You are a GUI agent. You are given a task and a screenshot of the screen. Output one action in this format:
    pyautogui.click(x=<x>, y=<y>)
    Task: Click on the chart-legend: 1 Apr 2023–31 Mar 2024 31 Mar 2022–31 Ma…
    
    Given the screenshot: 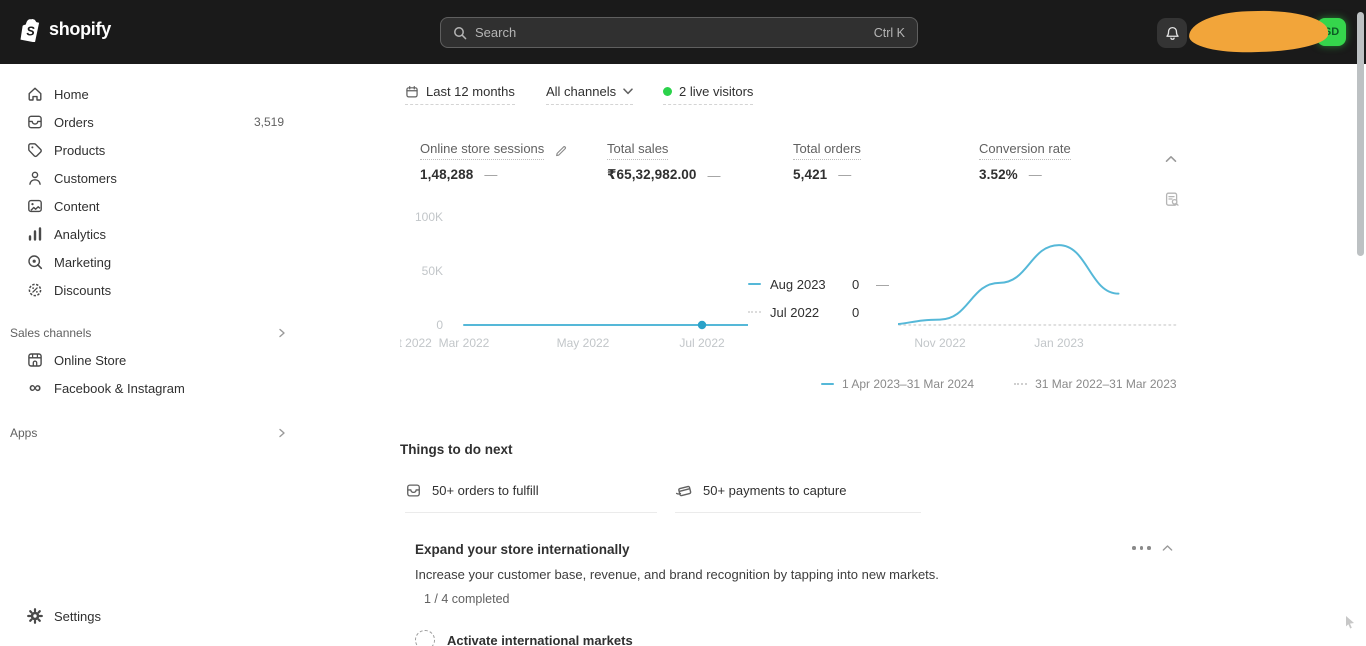 What is the action you would take?
    pyautogui.click(x=999, y=384)
    